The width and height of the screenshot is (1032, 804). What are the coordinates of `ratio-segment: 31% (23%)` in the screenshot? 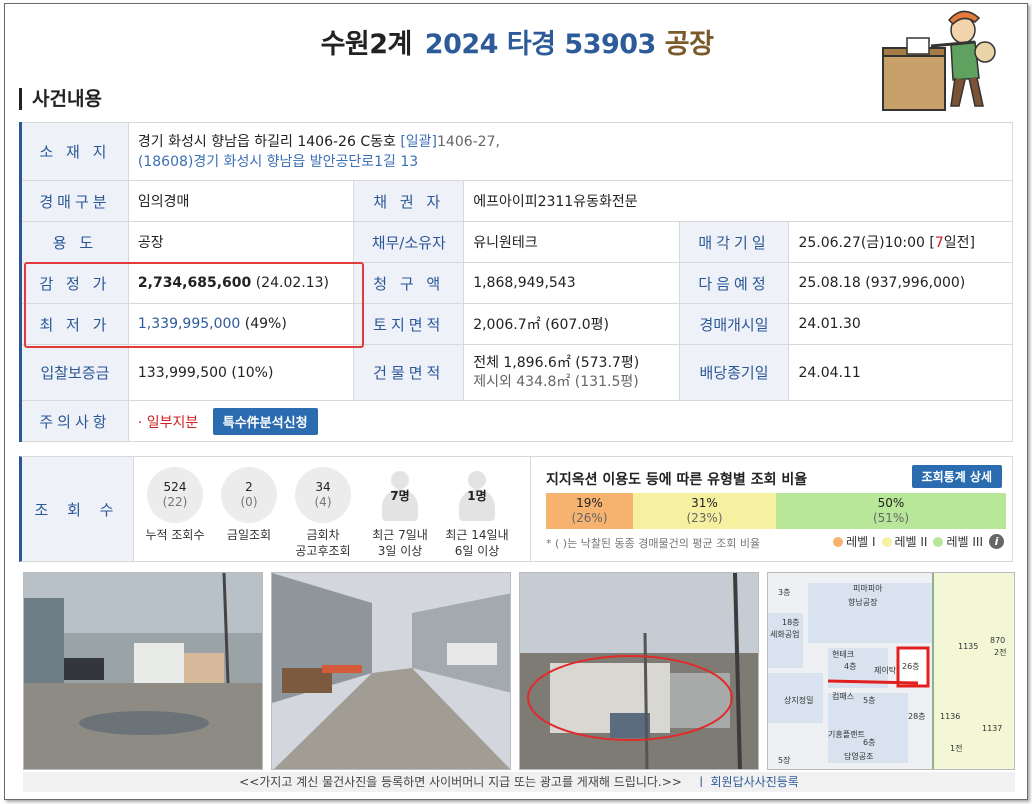 It's located at (704, 511).